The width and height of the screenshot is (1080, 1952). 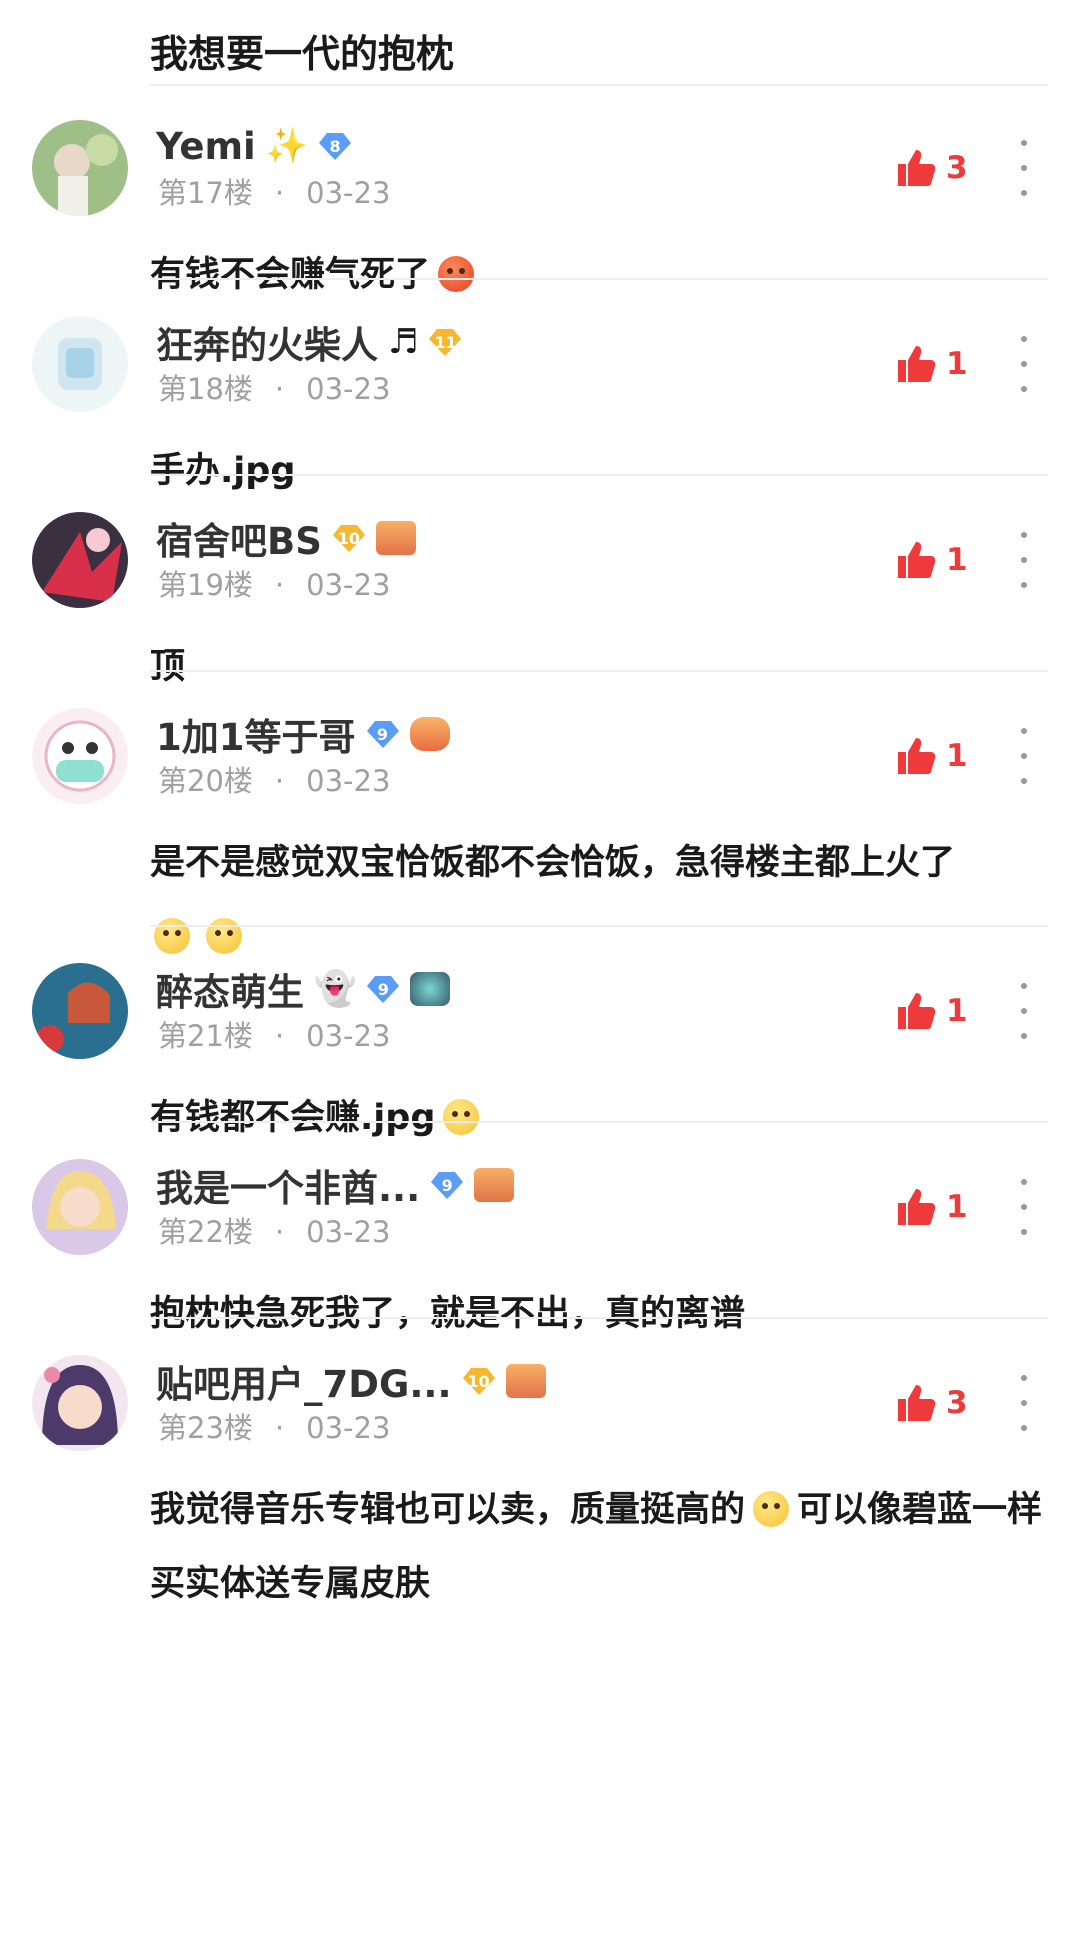 What do you see at coordinates (205, 585) in the screenshot?
I see `floor-number: 第19楼` at bounding box center [205, 585].